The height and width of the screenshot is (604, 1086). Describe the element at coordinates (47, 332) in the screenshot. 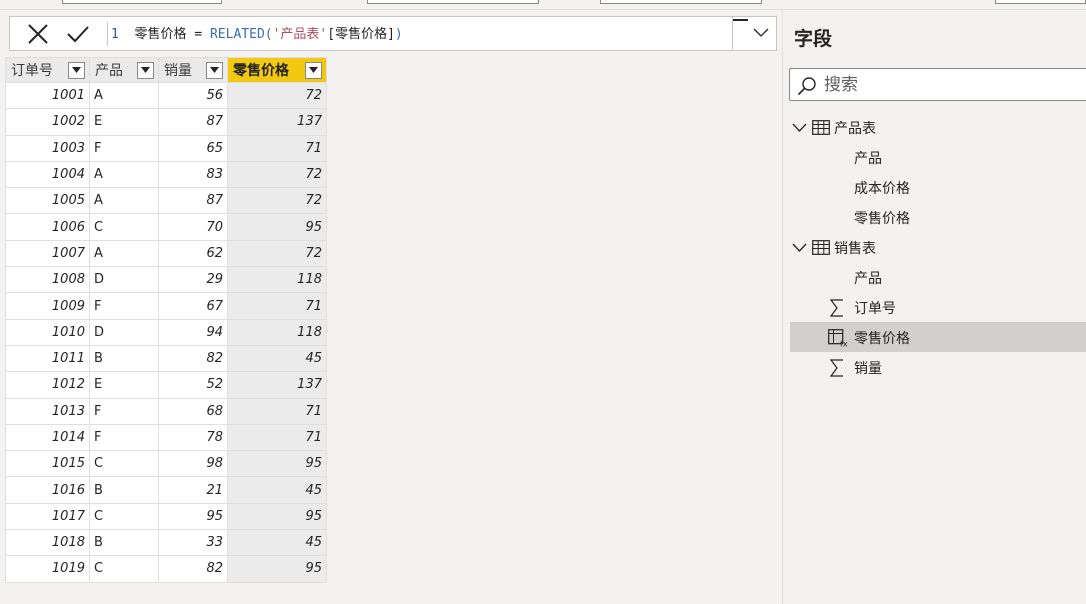

I see `table-cell: 1010` at that location.